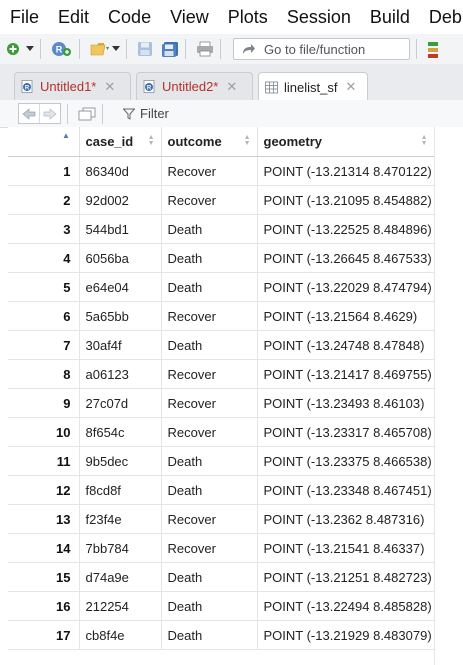 This screenshot has width=463, height=665. I want to click on geometry-cell: POINT (-13.21095 8.454882), so click(345, 200).